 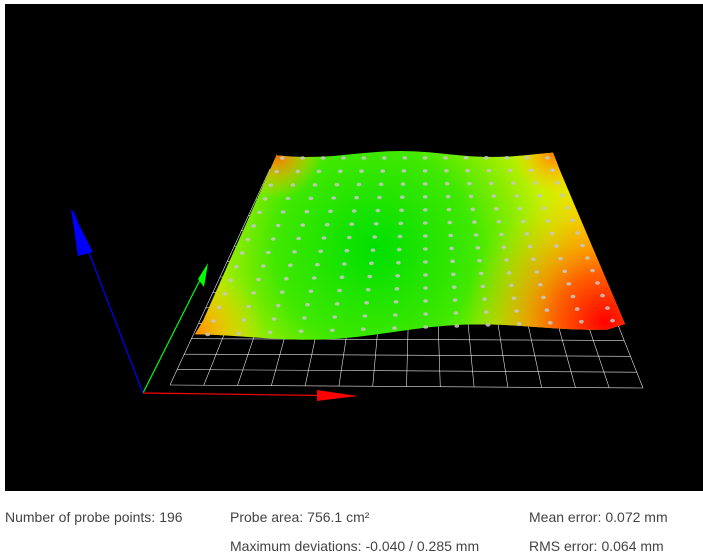 I want to click on mean-error-value: 0.072 mm, so click(x=636, y=517).